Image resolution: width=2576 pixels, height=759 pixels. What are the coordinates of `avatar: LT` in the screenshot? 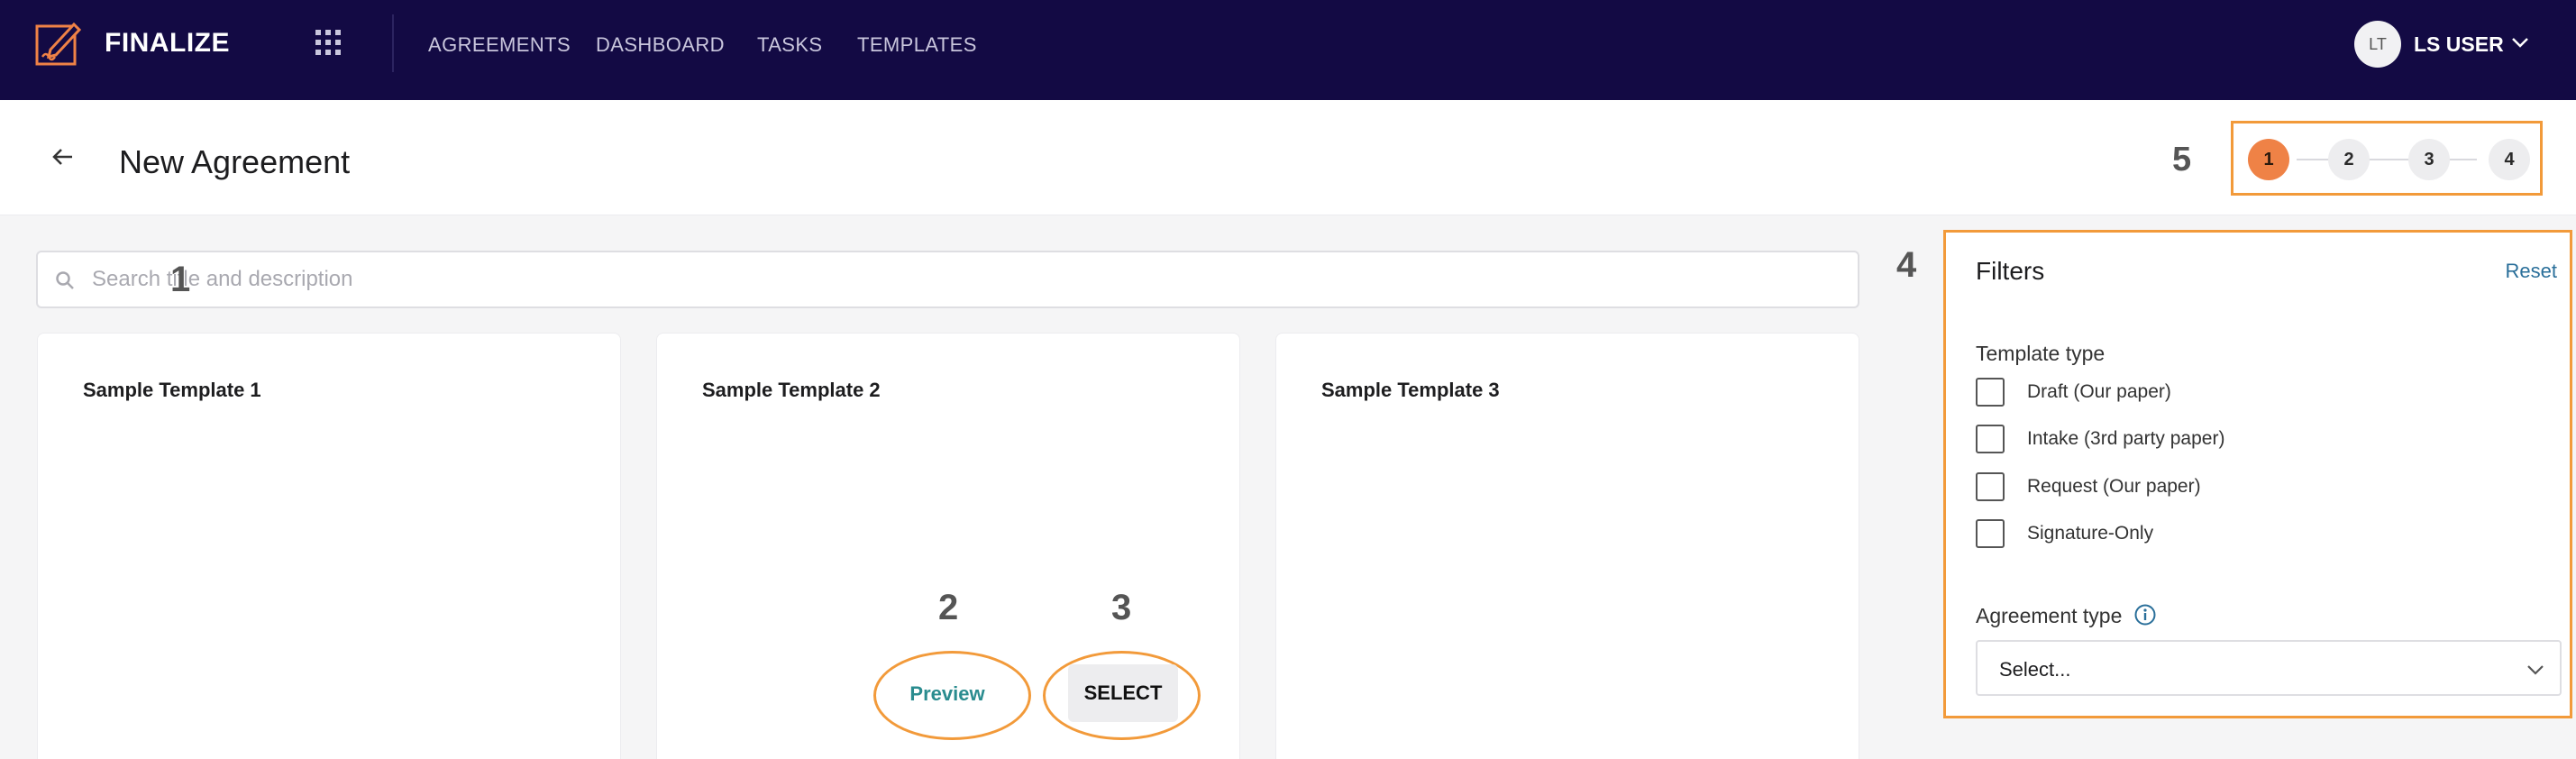 It's located at (2377, 44).